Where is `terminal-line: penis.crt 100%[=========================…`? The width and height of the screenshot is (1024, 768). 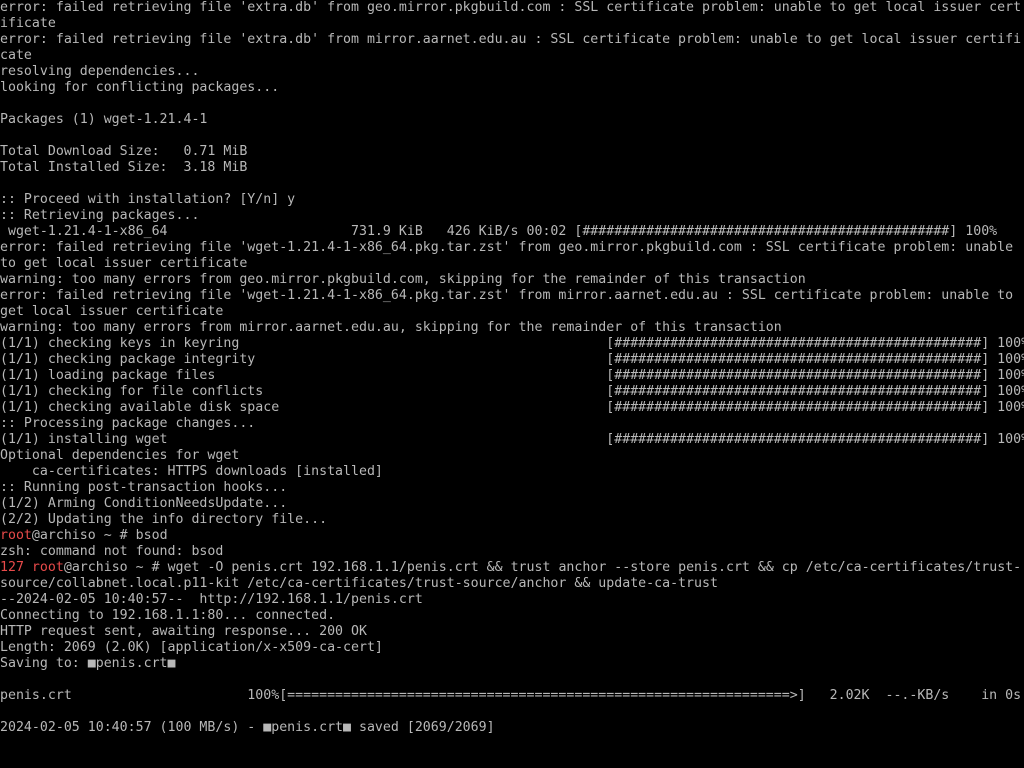
terminal-line: penis.crt 100%[=========================… is located at coordinates (511, 695).